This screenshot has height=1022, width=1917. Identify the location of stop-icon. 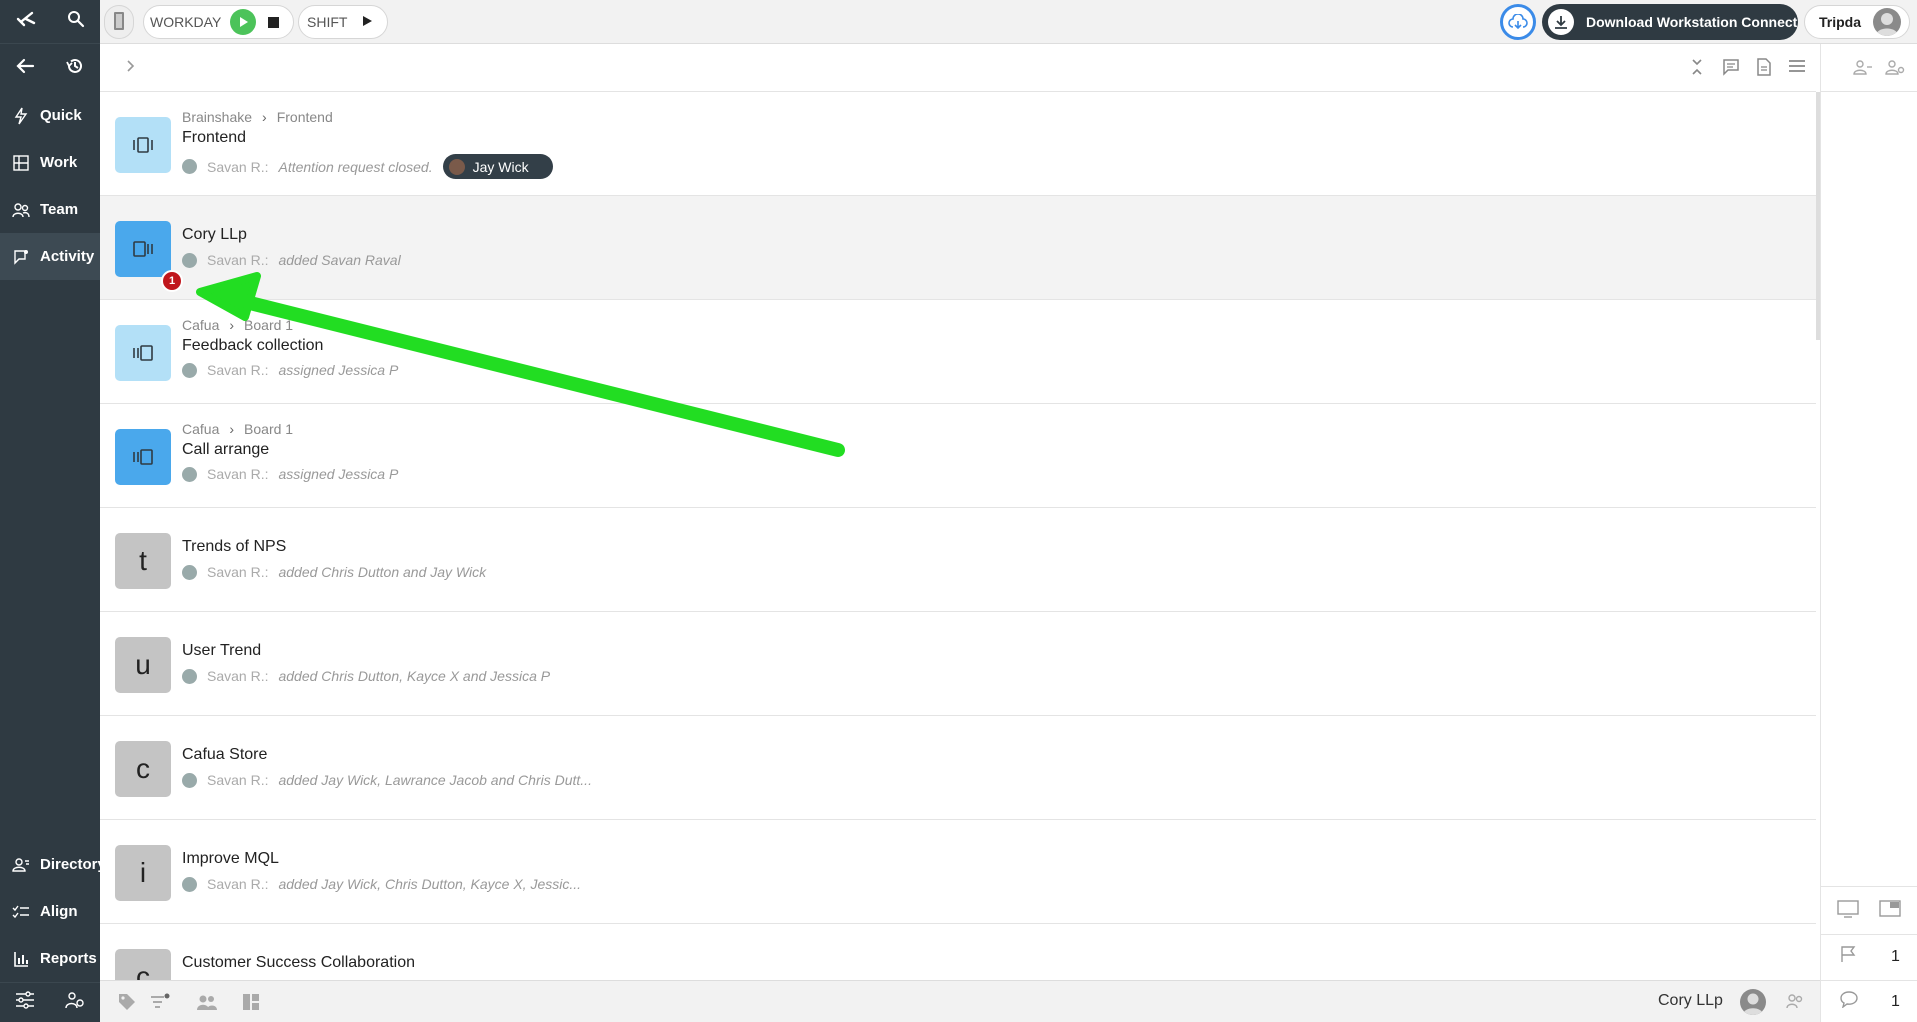
(273, 22).